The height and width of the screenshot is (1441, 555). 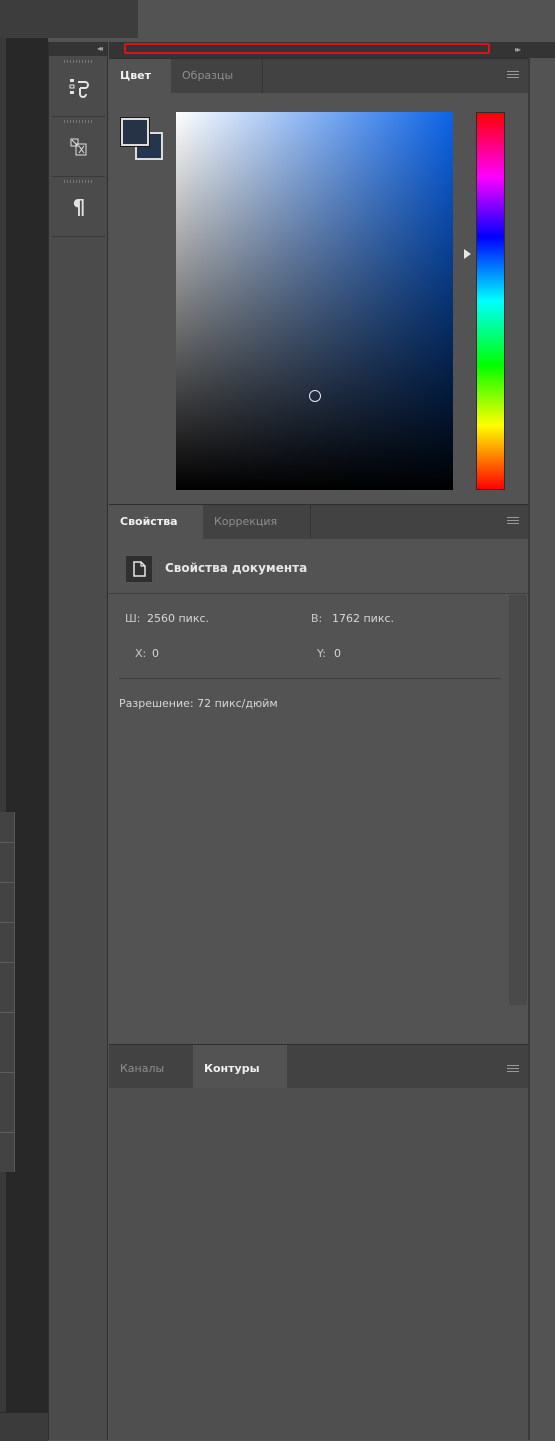 What do you see at coordinates (307, 48) in the screenshot?
I see `highlighted-drag-bar` at bounding box center [307, 48].